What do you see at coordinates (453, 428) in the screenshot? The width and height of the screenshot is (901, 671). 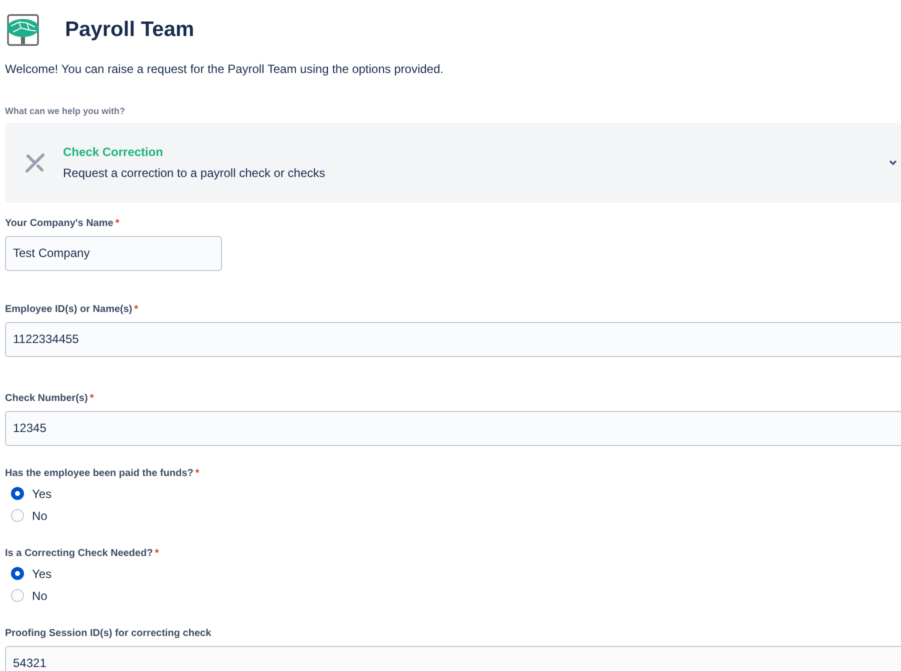 I see `text-field: 12345` at bounding box center [453, 428].